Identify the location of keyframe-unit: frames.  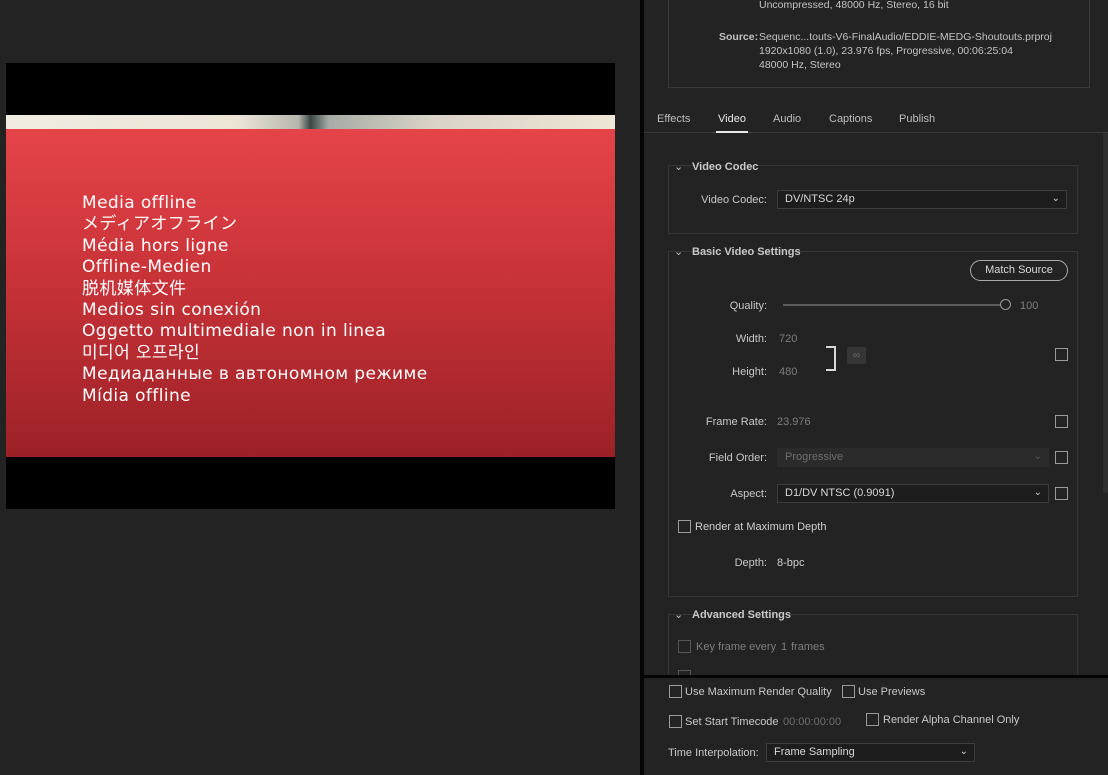
(808, 647).